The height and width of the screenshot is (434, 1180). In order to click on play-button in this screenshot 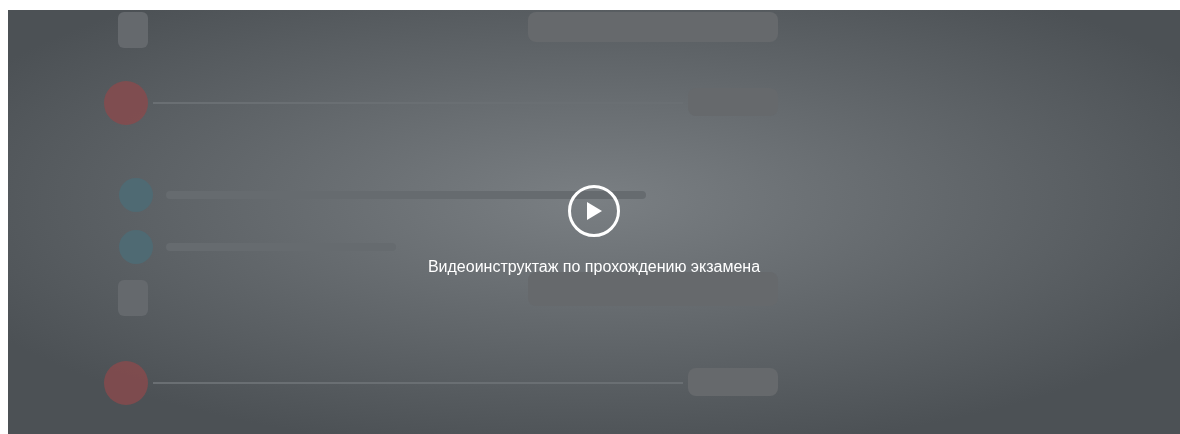, I will do `click(594, 211)`.